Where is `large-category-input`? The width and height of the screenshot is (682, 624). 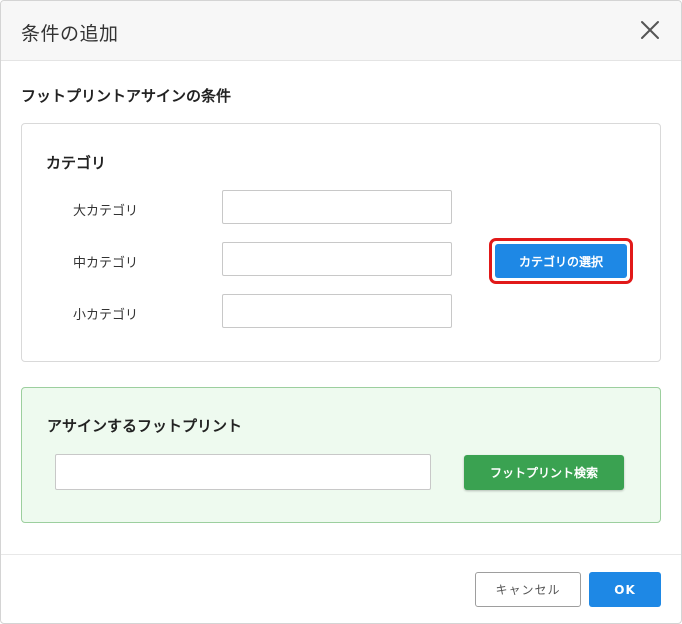 large-category-input is located at coordinates (337, 207).